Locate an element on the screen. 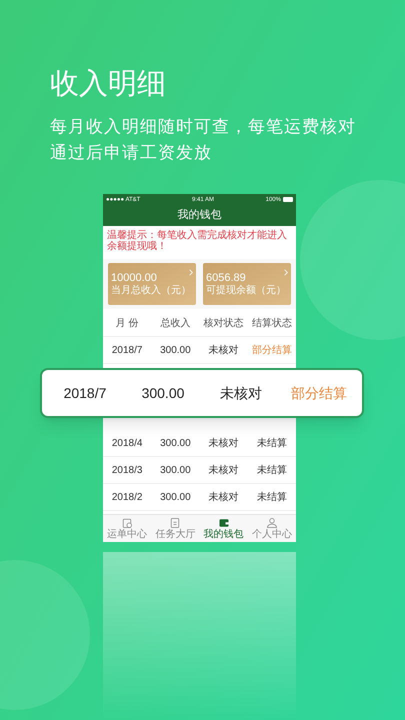  balance-card: 6056.89 可提现余额（元） is located at coordinates (247, 284).